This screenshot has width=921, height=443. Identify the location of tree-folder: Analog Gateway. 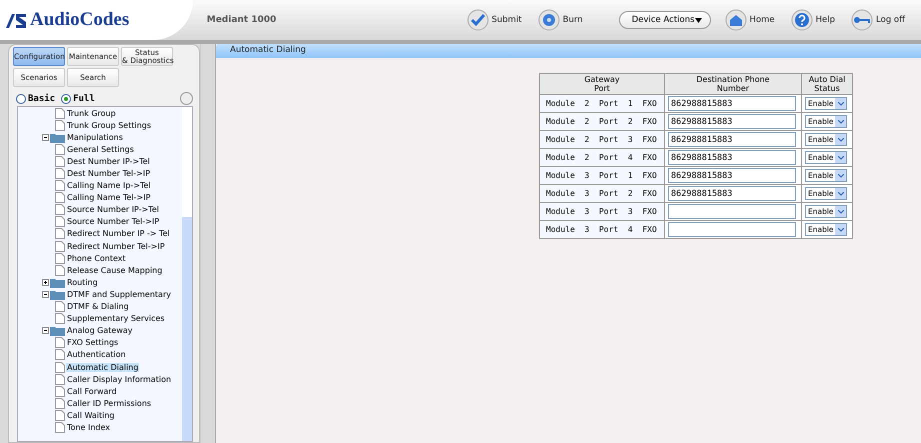
(100, 331).